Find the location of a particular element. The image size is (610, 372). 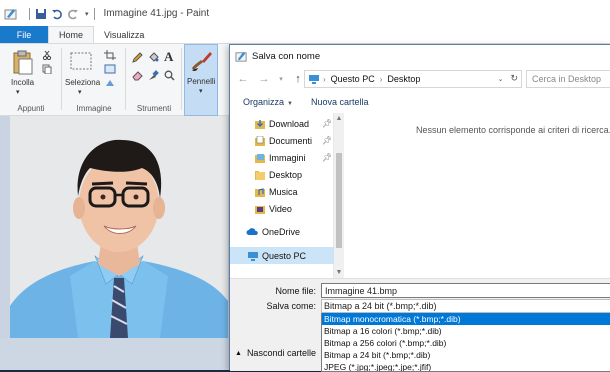

tab-file: File is located at coordinates (24, 34).